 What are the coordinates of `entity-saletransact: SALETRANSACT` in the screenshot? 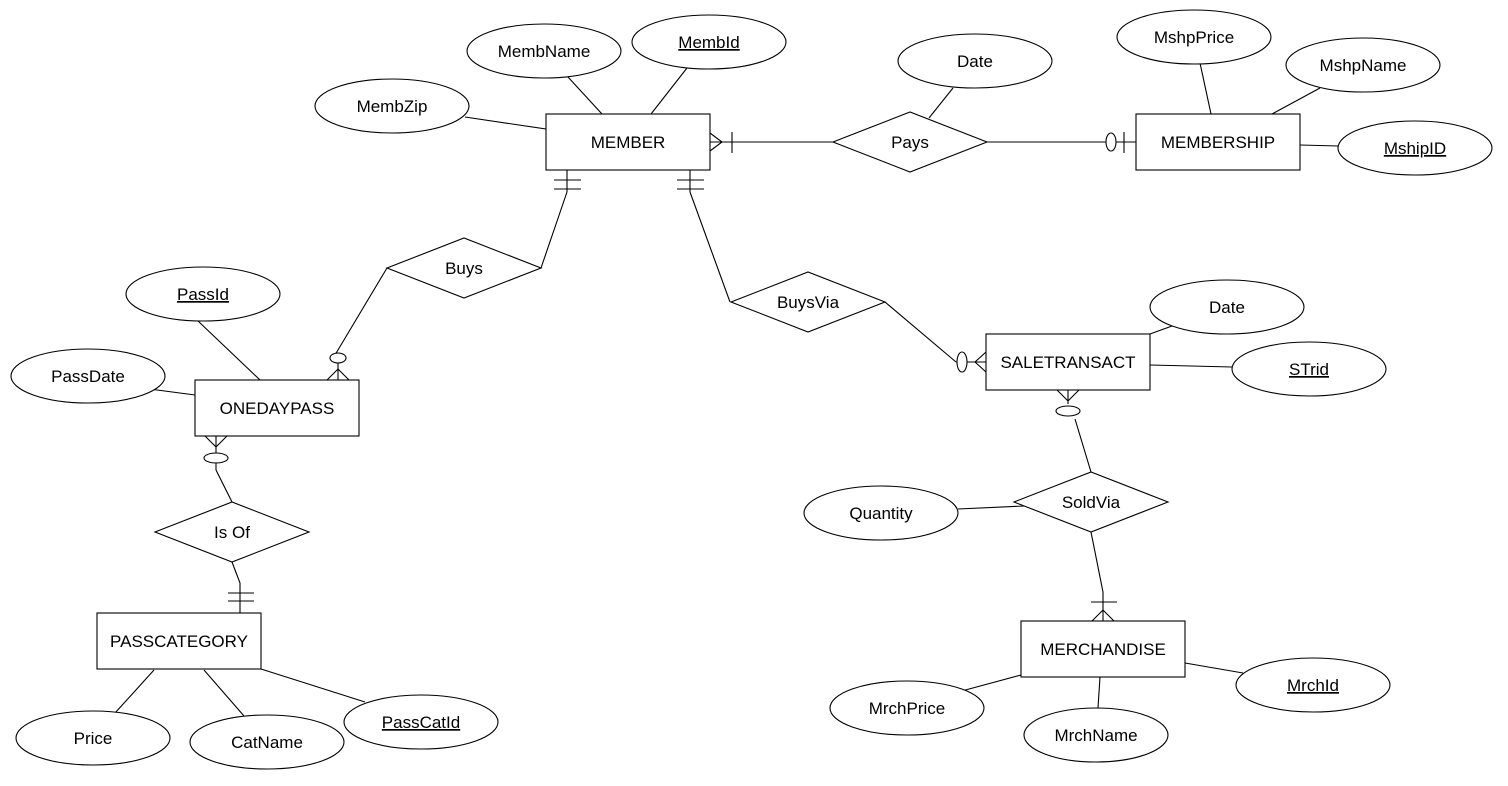 It's located at (1068, 362).